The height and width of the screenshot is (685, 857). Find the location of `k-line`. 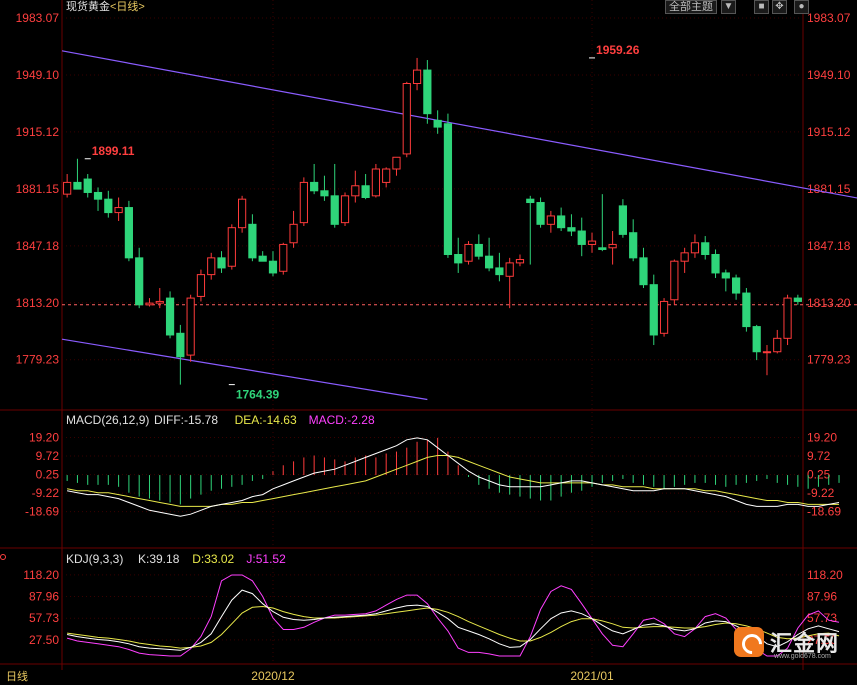

k-line is located at coordinates (453, 620).